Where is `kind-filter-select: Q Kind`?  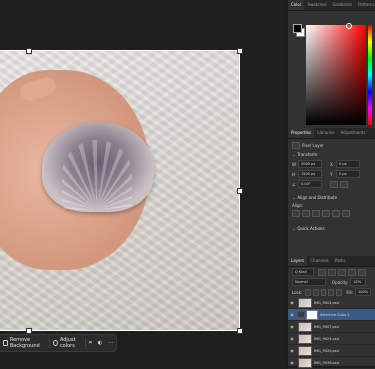 kind-filter-select: Q Kind is located at coordinates (303, 272).